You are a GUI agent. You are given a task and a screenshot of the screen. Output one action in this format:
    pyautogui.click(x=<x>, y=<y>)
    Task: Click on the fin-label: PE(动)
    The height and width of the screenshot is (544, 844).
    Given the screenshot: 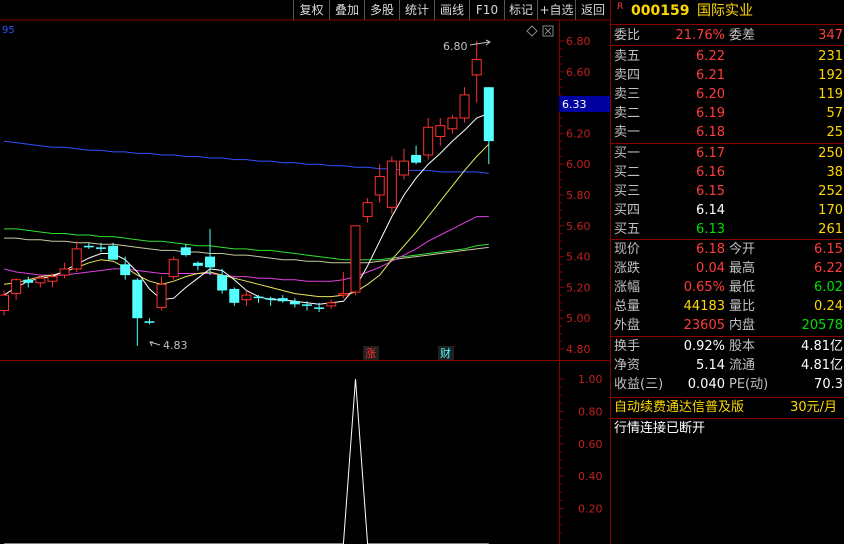 What is the action you would take?
    pyautogui.click(x=749, y=384)
    